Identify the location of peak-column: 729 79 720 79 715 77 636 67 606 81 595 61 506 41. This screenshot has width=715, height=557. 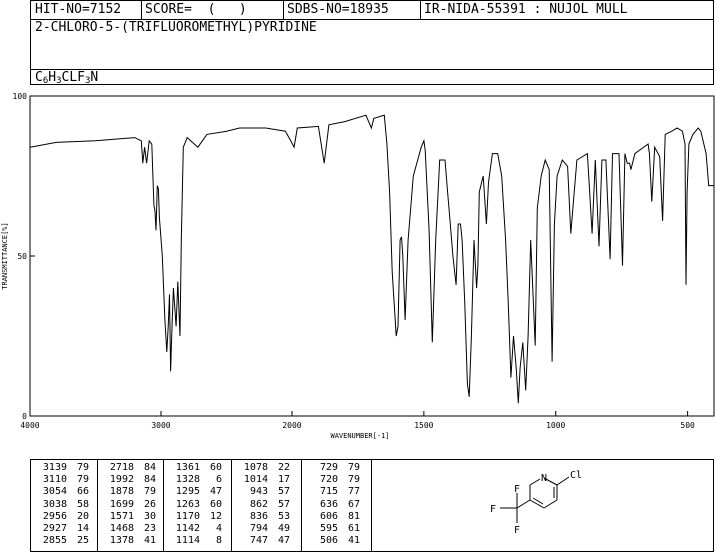
(336, 505).